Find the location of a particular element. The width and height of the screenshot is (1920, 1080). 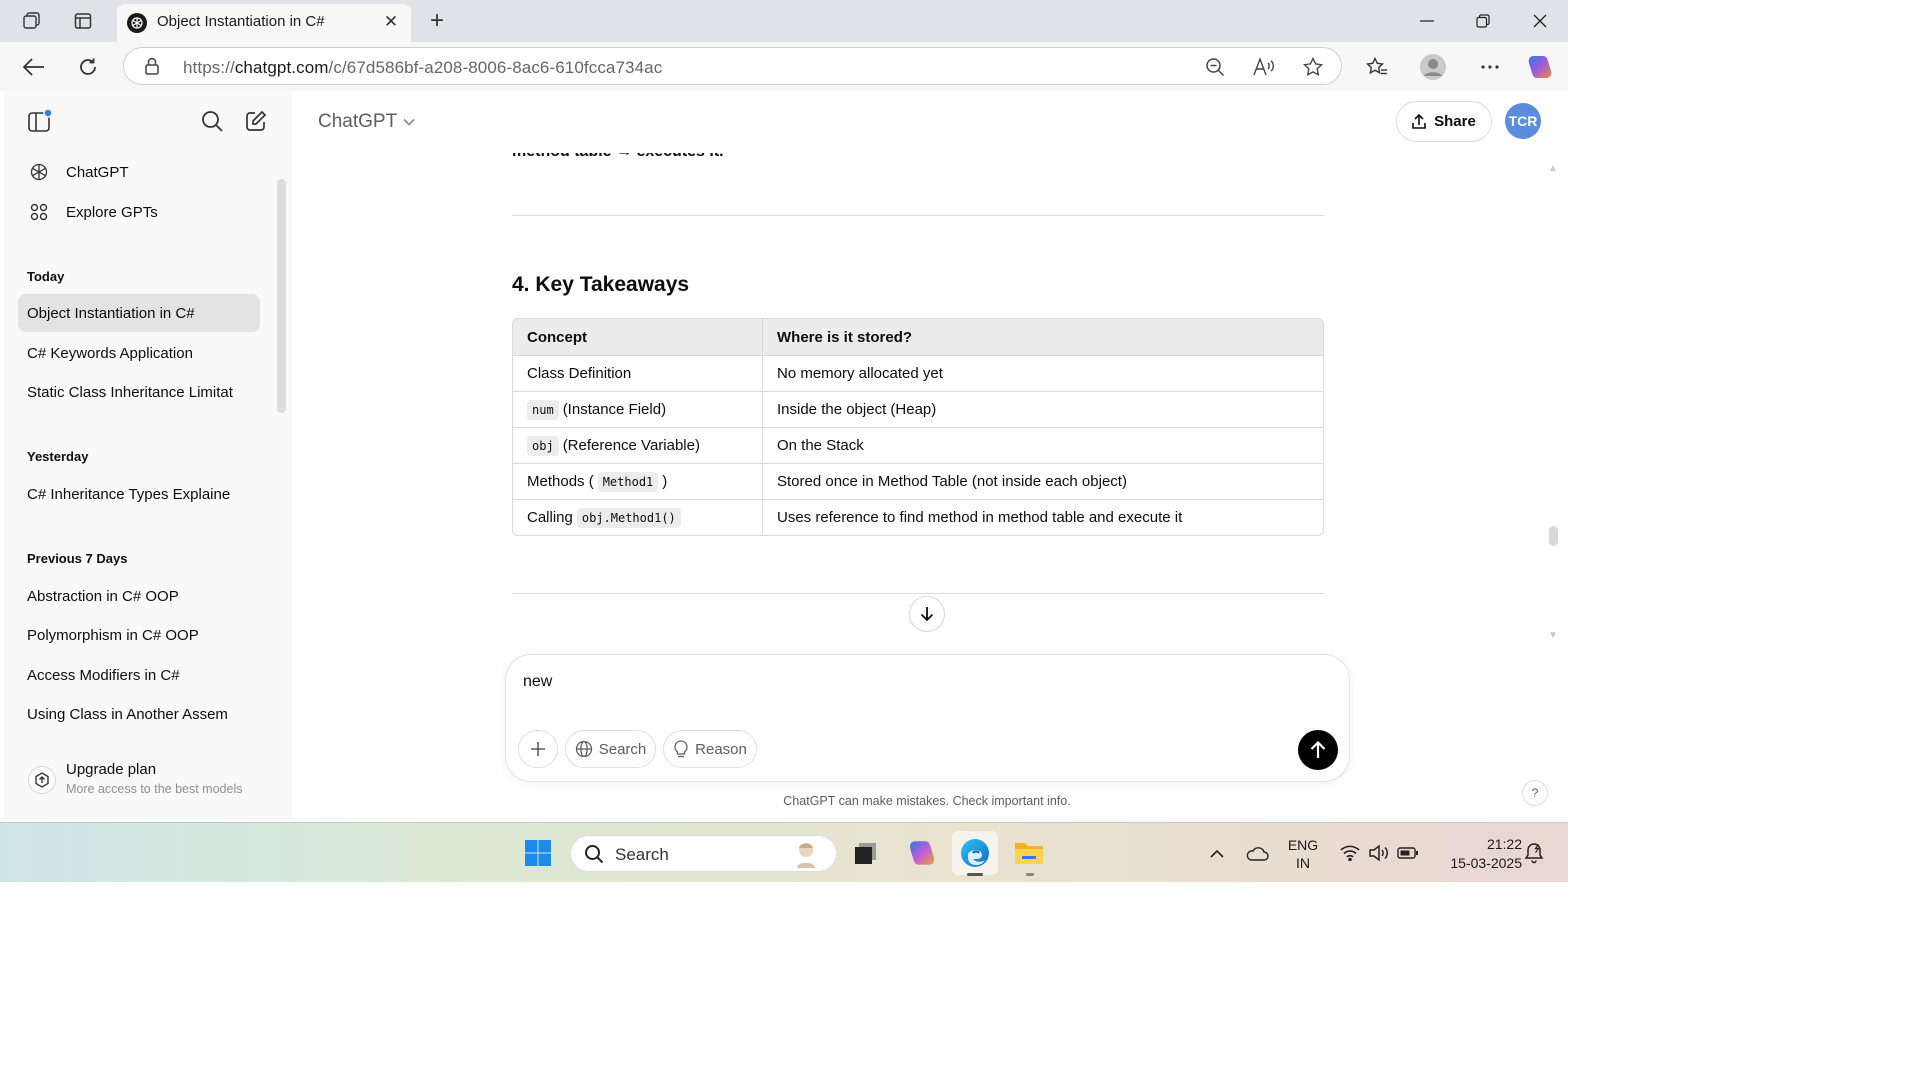

refresh-icon is located at coordinates (88, 67).